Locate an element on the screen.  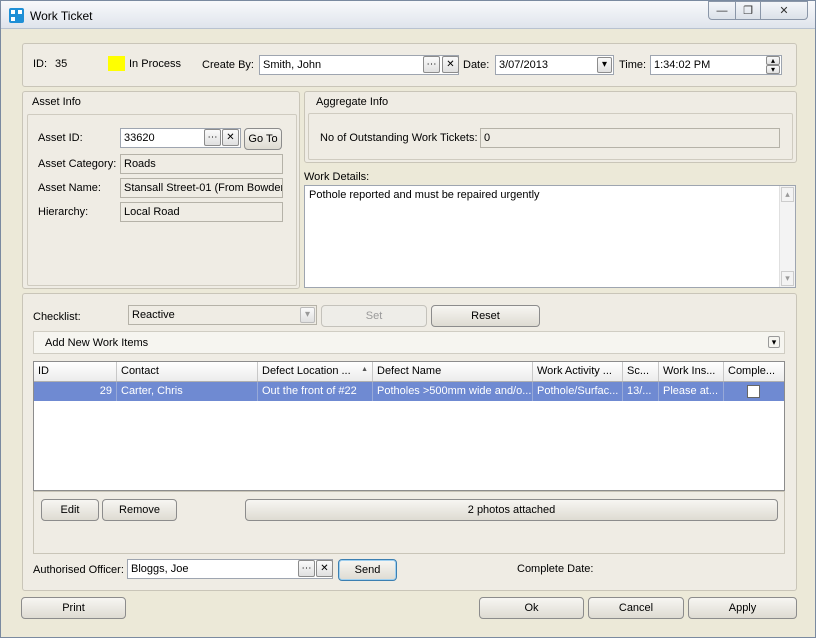
cell-contact: Carter, Chris is located at coordinates (187, 391).